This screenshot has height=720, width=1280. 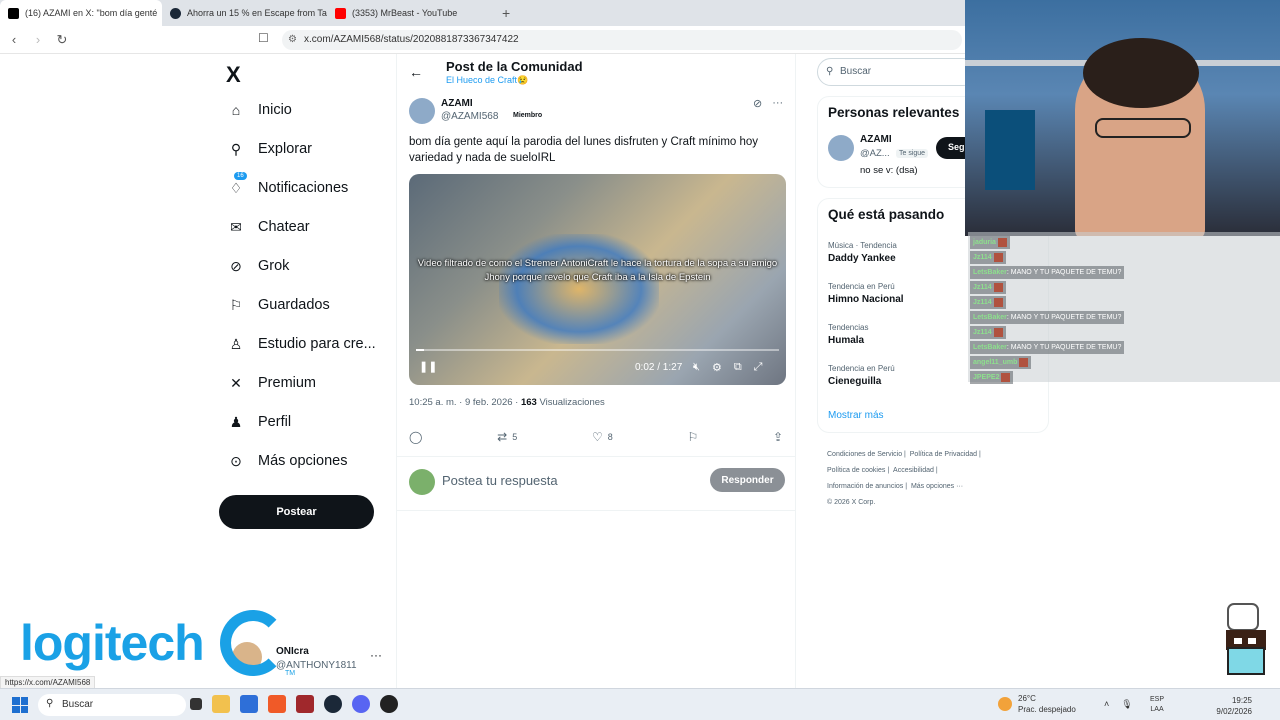 I want to click on search-placeholder: Buscar, so click(x=856, y=71).